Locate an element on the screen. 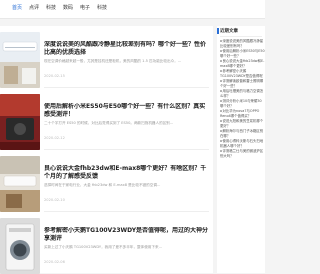  top-nav: 首页 点评 科技 数码 电子 科技 is located at coordinates (132, 9).